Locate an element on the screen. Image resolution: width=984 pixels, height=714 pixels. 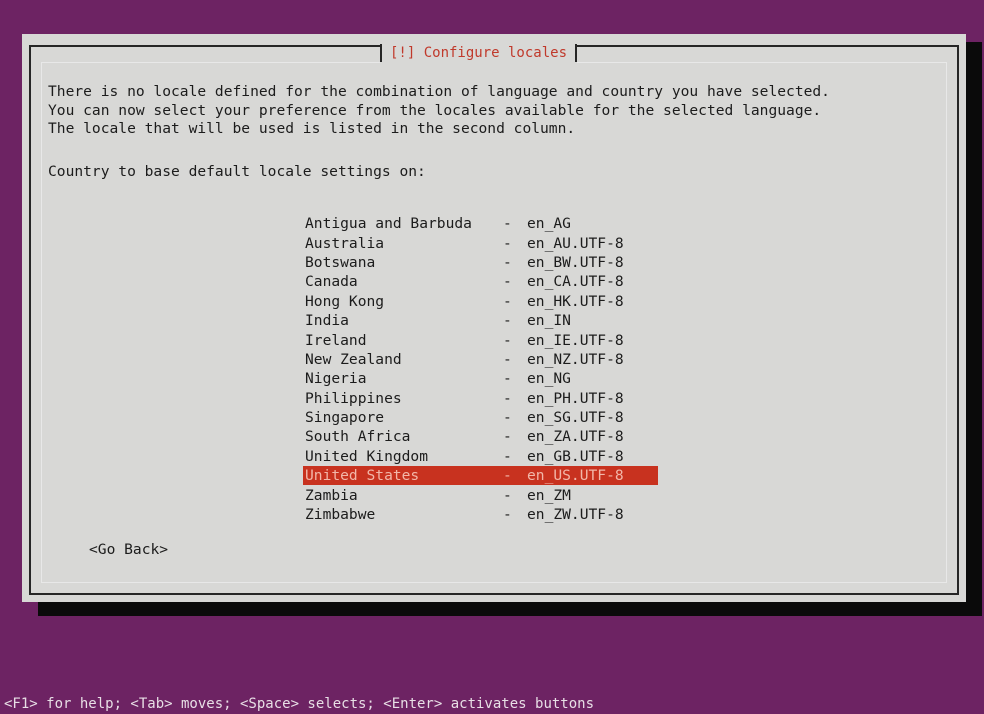
title-right-bar is located at coordinates (576, 53).